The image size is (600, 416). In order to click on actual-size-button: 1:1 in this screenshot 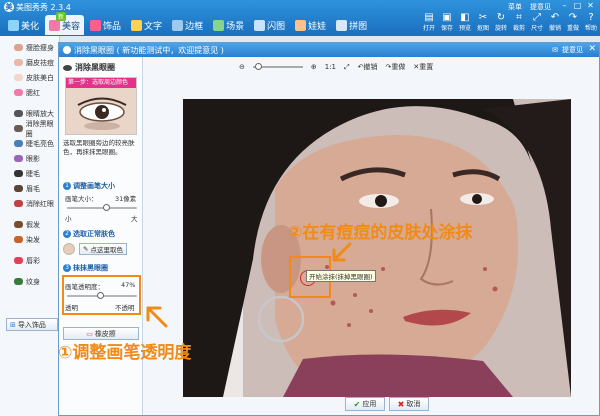, I will do `click(330, 67)`.